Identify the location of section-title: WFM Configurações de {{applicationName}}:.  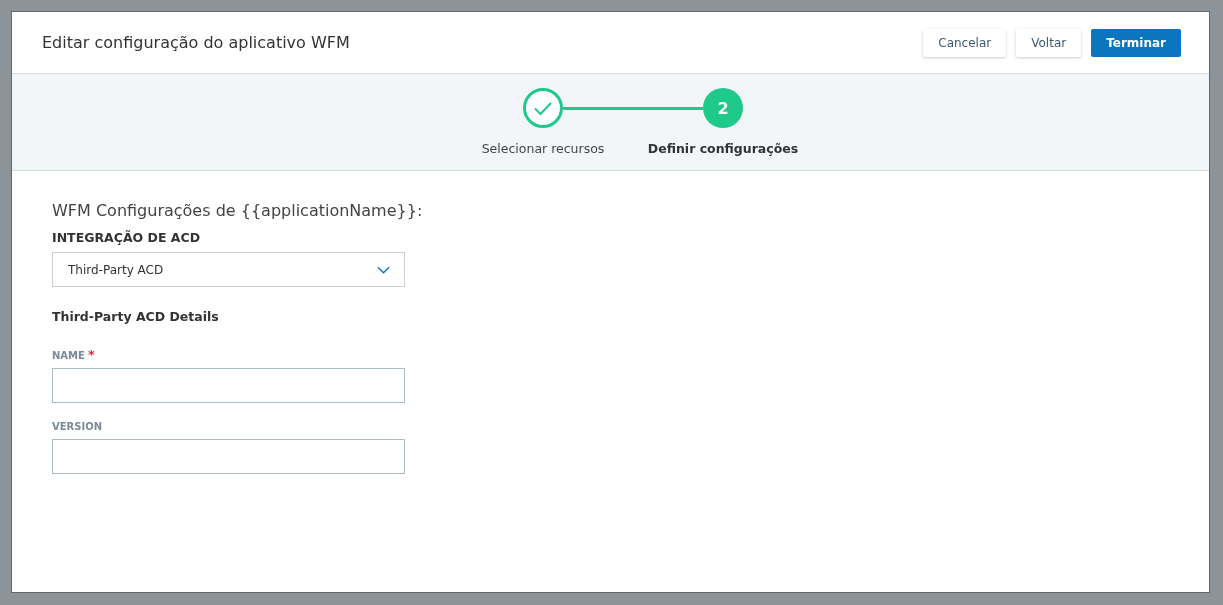
(238, 210).